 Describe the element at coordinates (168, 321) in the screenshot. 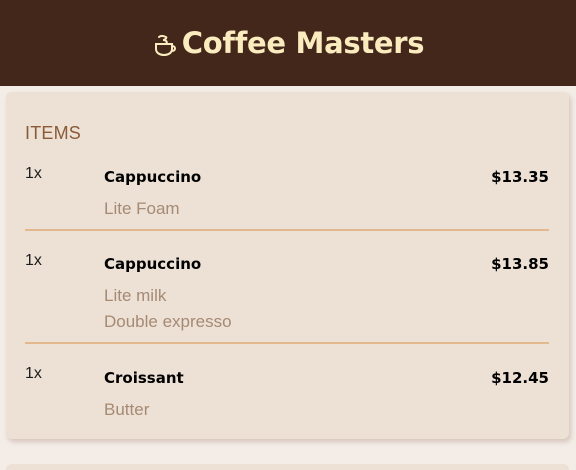

I see `item-option: Double expresso` at that location.